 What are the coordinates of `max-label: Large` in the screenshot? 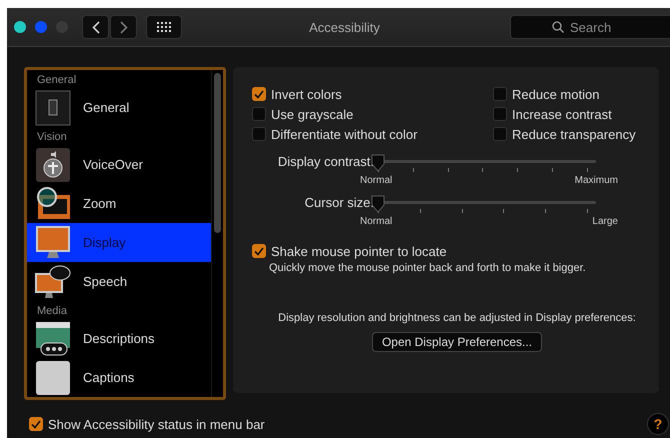 It's located at (605, 221).